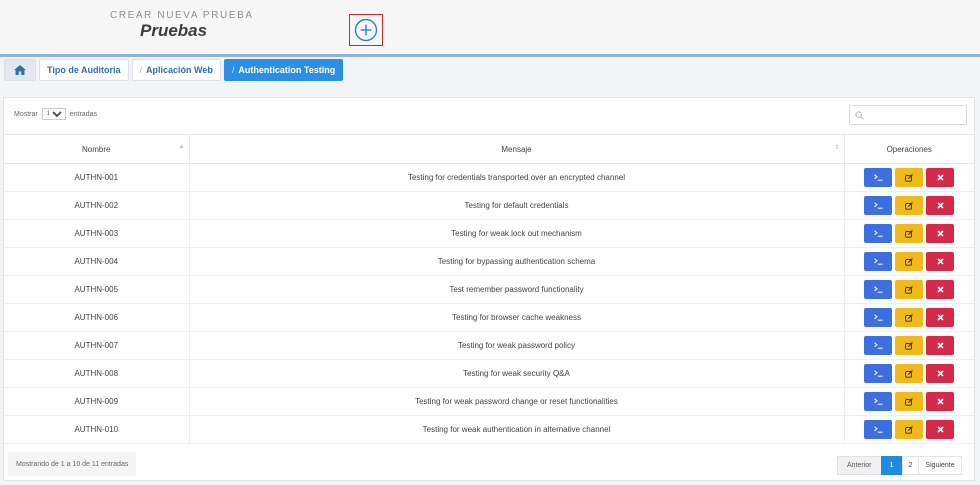 The image size is (980, 485). What do you see at coordinates (366, 30) in the screenshot?
I see `create-test-button` at bounding box center [366, 30].